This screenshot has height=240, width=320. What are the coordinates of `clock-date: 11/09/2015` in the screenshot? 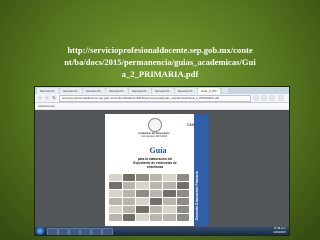 It's located at (279, 232).